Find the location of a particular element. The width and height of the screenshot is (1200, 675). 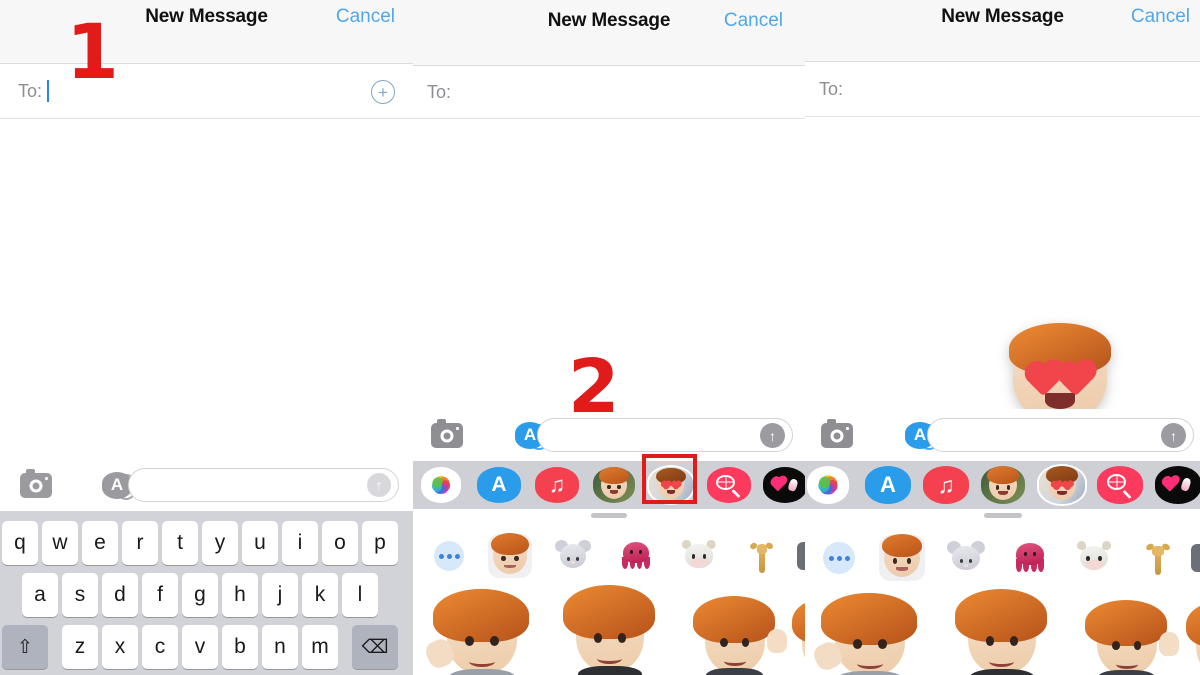

photos-flower-icon is located at coordinates (828, 485).